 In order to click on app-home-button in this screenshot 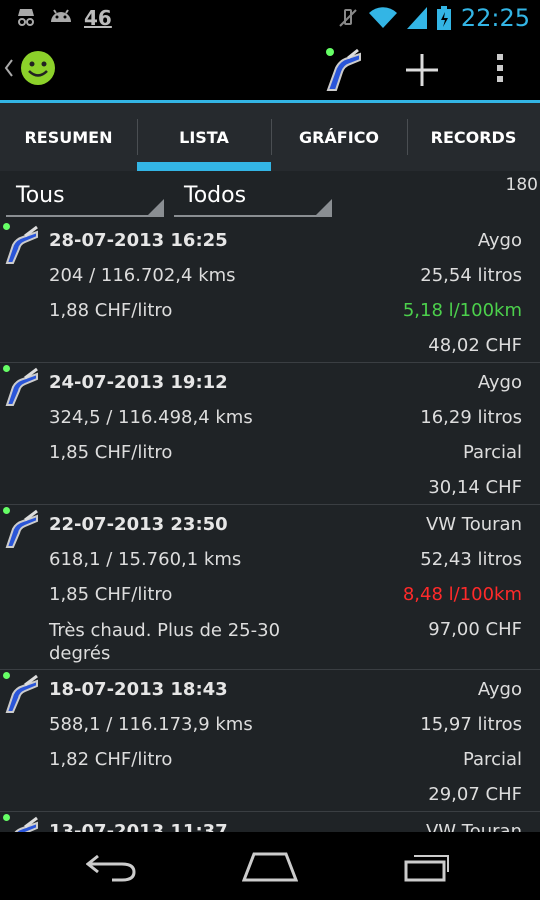, I will do `click(33, 68)`.